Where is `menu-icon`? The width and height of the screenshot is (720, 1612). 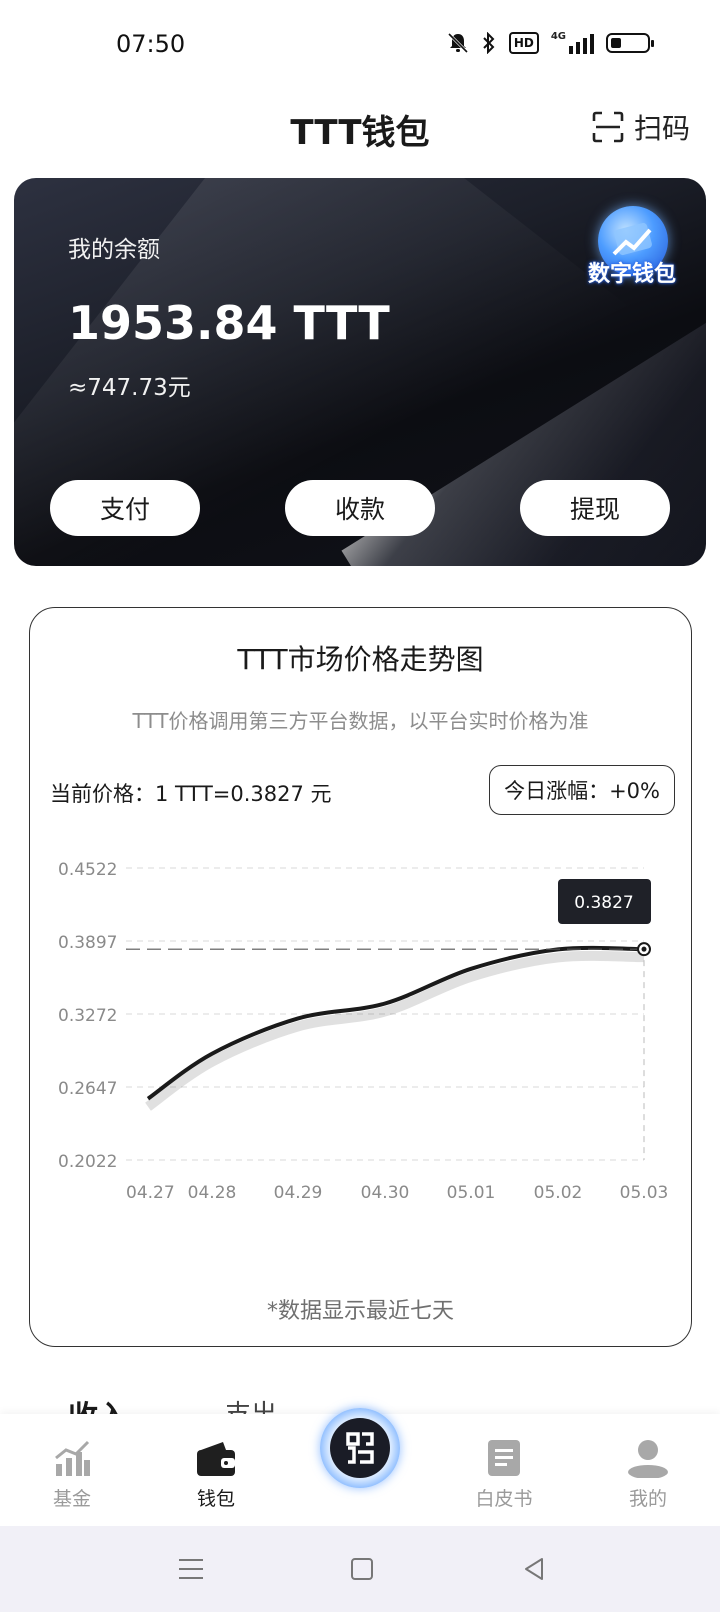 menu-icon is located at coordinates (191, 1569).